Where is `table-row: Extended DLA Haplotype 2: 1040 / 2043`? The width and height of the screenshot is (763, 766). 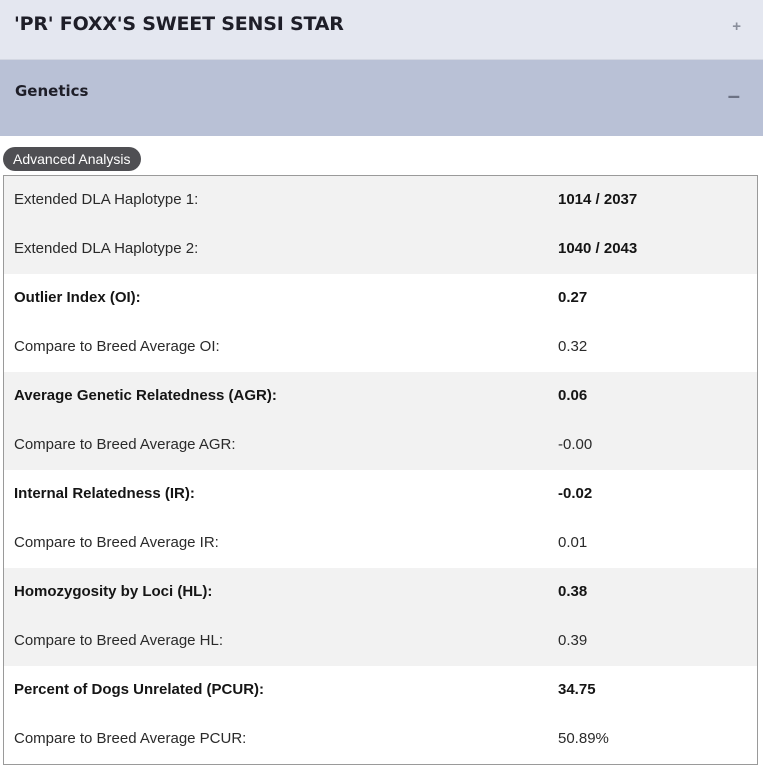
table-row: Extended DLA Haplotype 2: 1040 / 2043 is located at coordinates (380, 249).